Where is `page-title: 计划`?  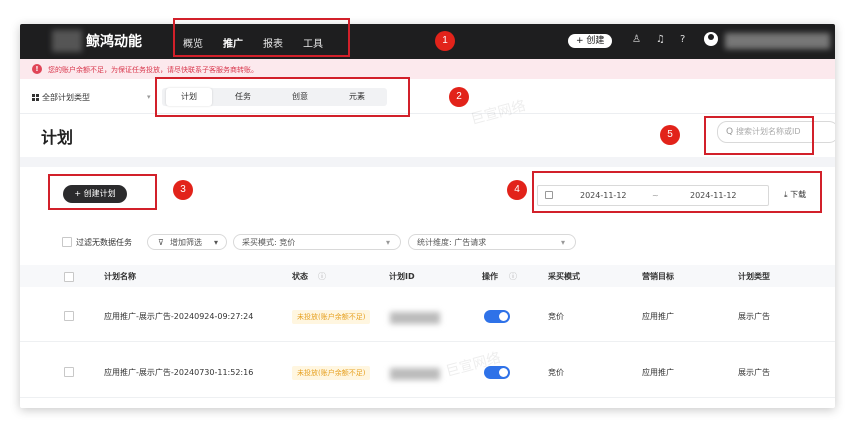 page-title: 计划 is located at coordinates (57, 137).